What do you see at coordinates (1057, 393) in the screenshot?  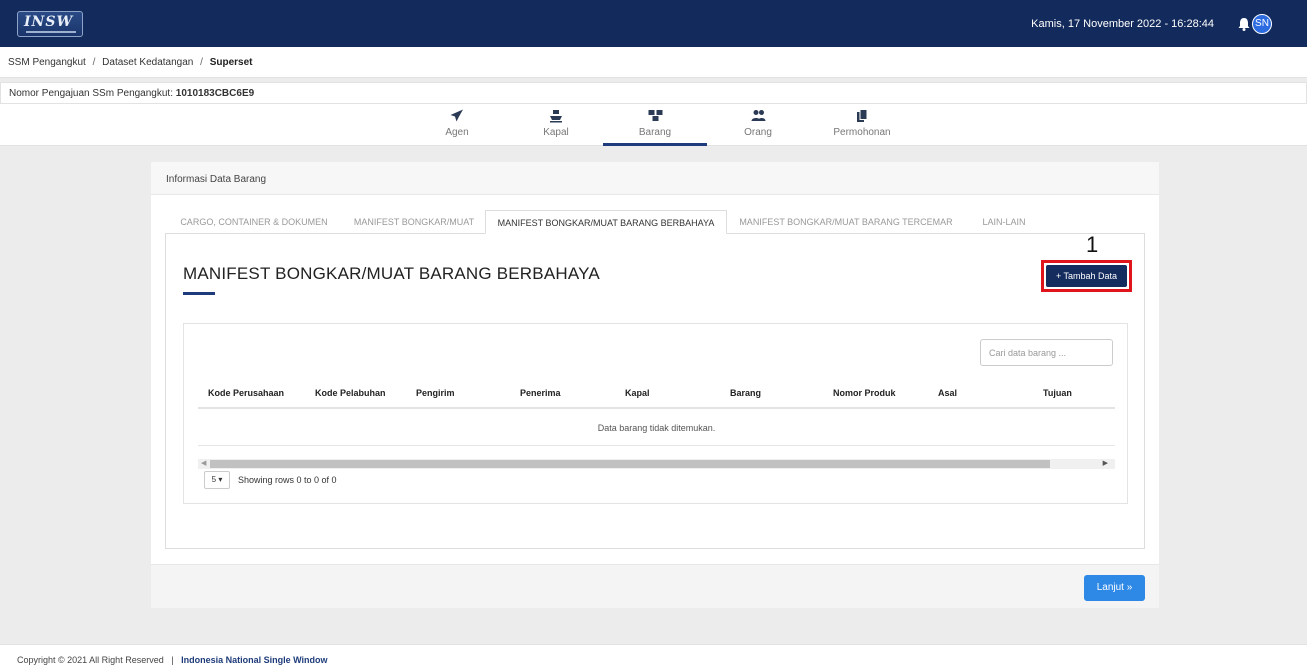 I see `column-header-tujuan: Tujuan` at bounding box center [1057, 393].